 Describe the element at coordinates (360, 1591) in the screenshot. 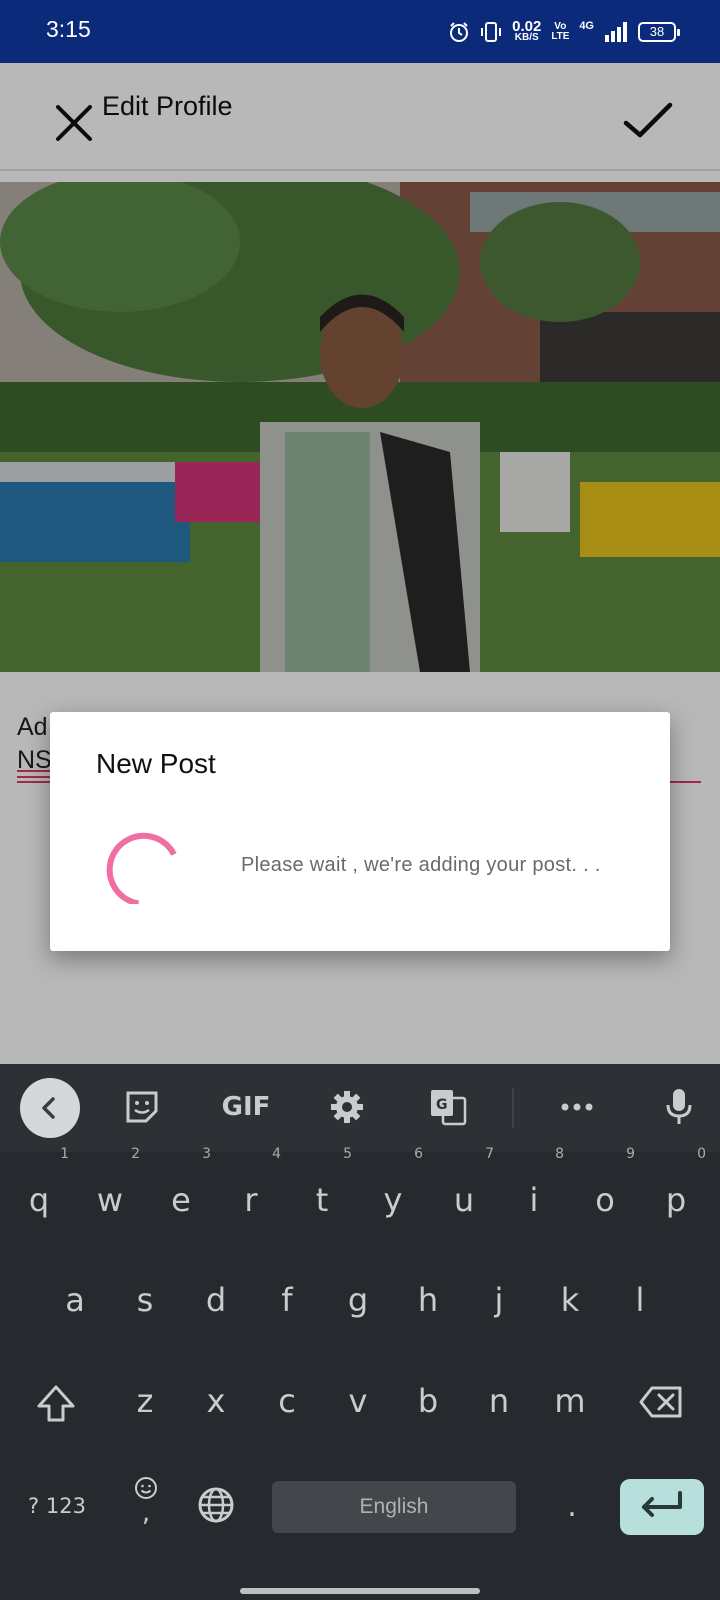

I see `home-indicator` at that location.